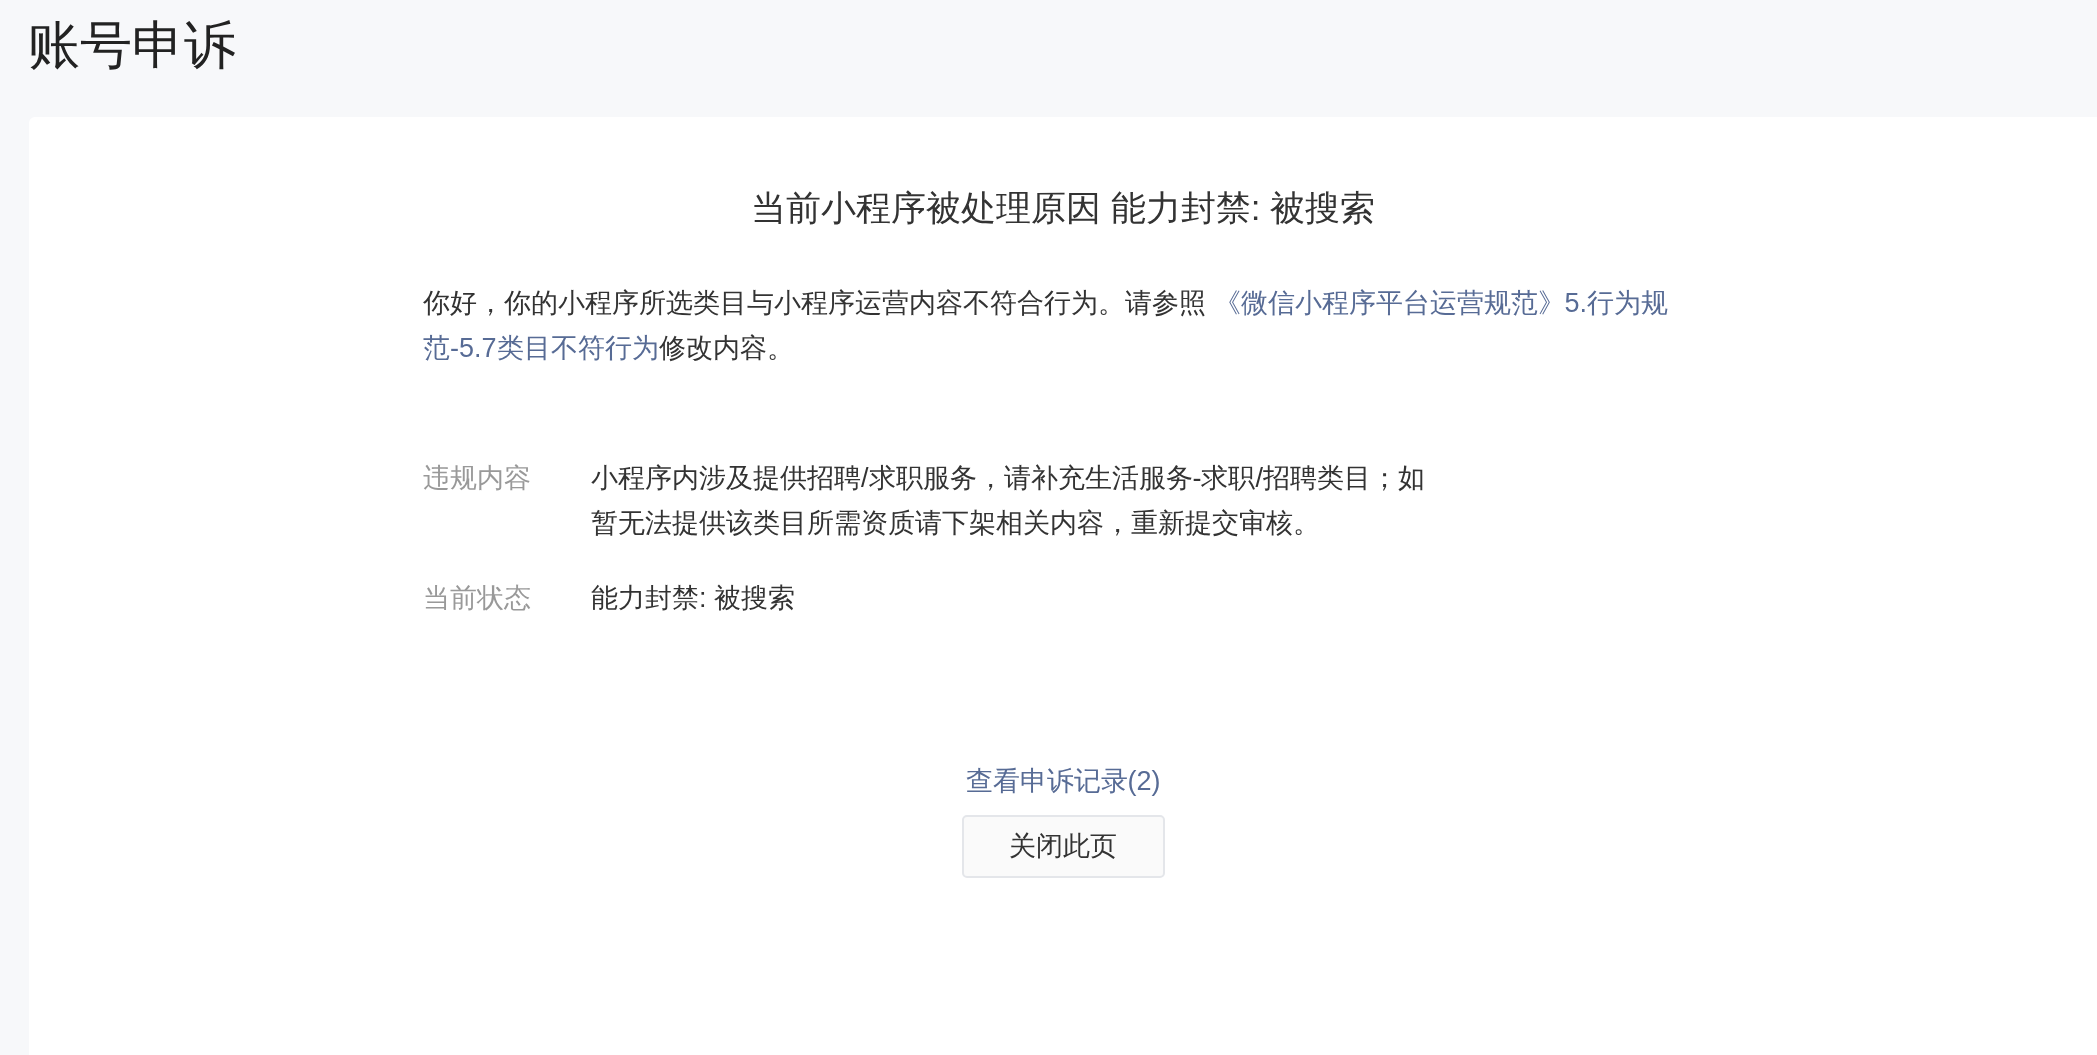 This screenshot has height=1055, width=2097. Describe the element at coordinates (693, 598) in the screenshot. I see `detail-value: 能力封禁: 被搜索` at that location.